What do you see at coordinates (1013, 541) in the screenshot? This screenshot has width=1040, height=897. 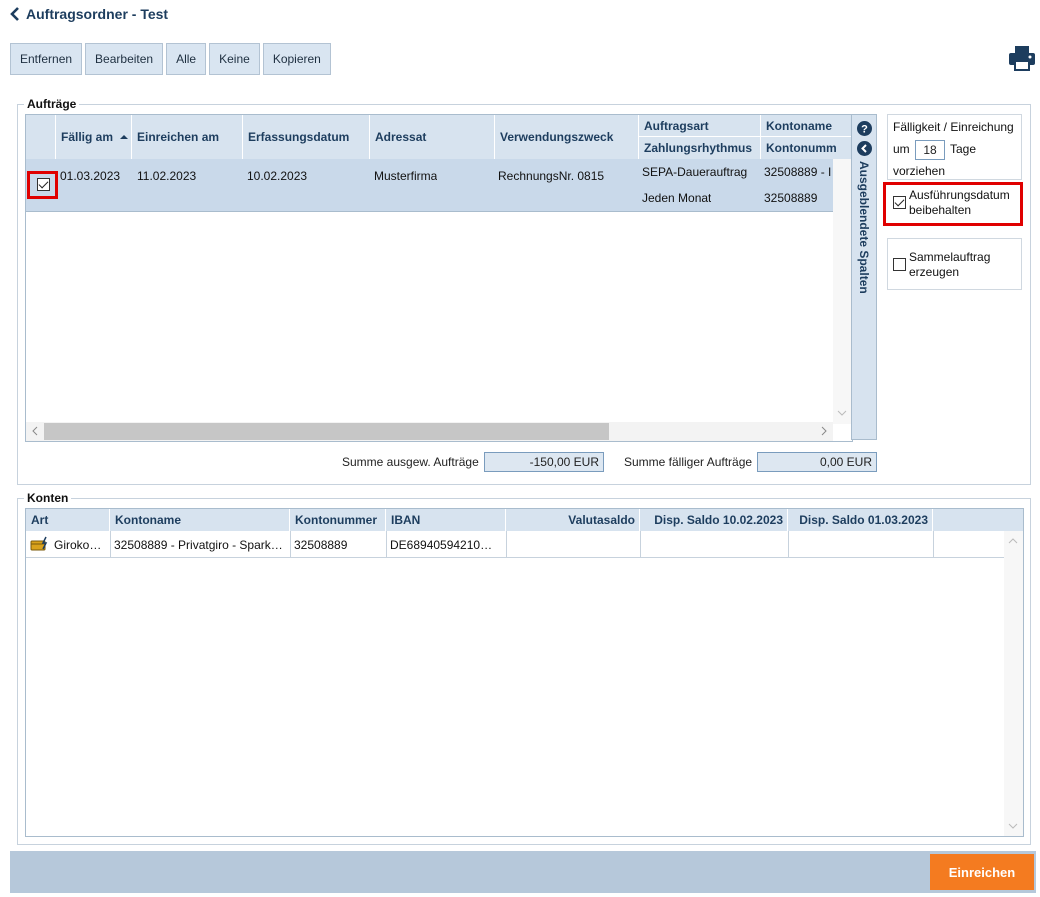 I see `scroll-up-icon` at bounding box center [1013, 541].